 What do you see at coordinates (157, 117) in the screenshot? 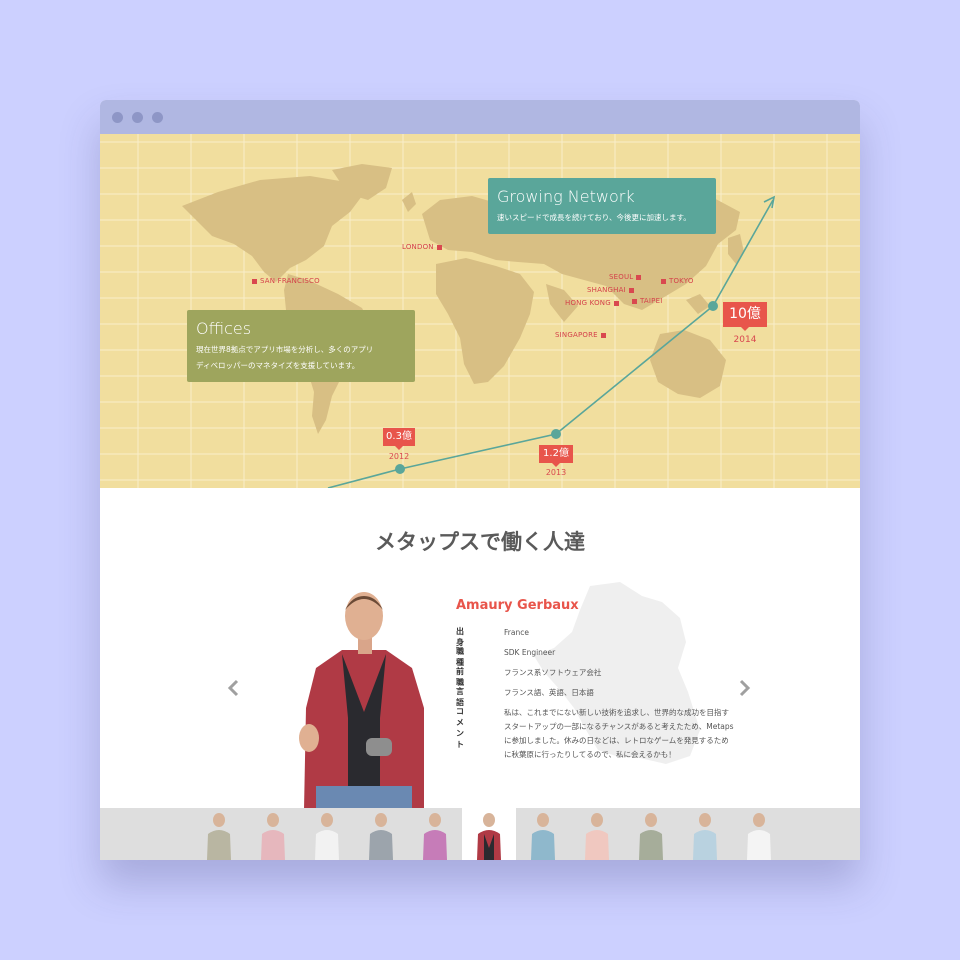
I see `maximize-window-dot` at bounding box center [157, 117].